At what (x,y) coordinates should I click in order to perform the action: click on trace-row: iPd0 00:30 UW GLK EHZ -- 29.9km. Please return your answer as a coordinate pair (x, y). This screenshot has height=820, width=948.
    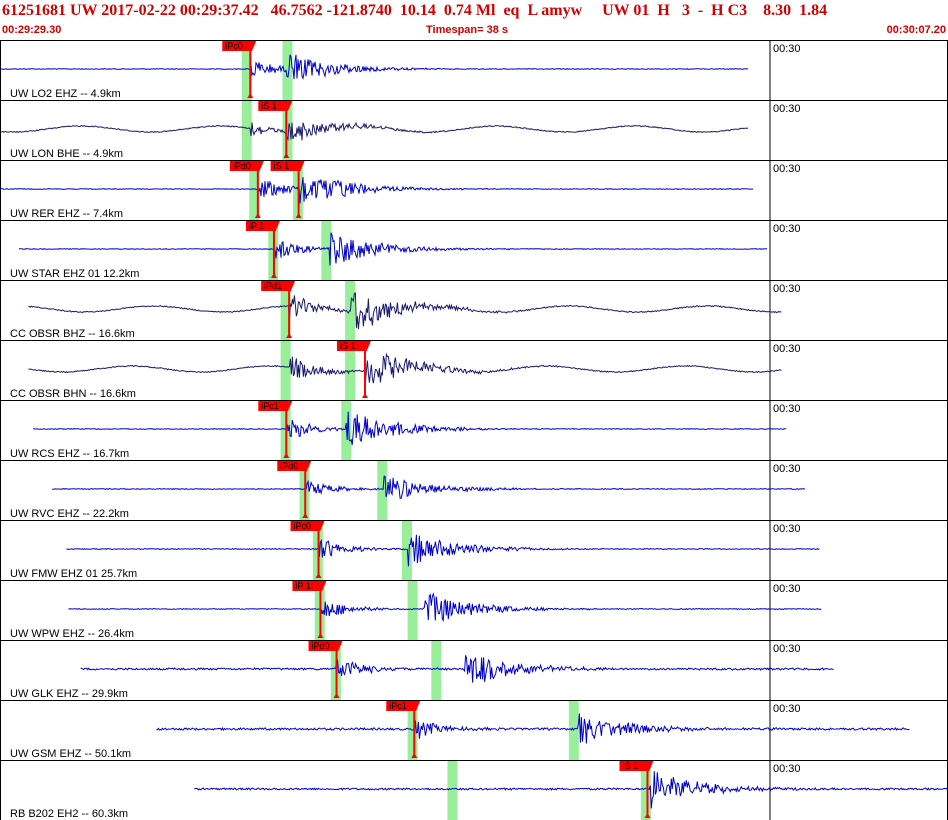
    Looking at the image, I should click on (474, 670).